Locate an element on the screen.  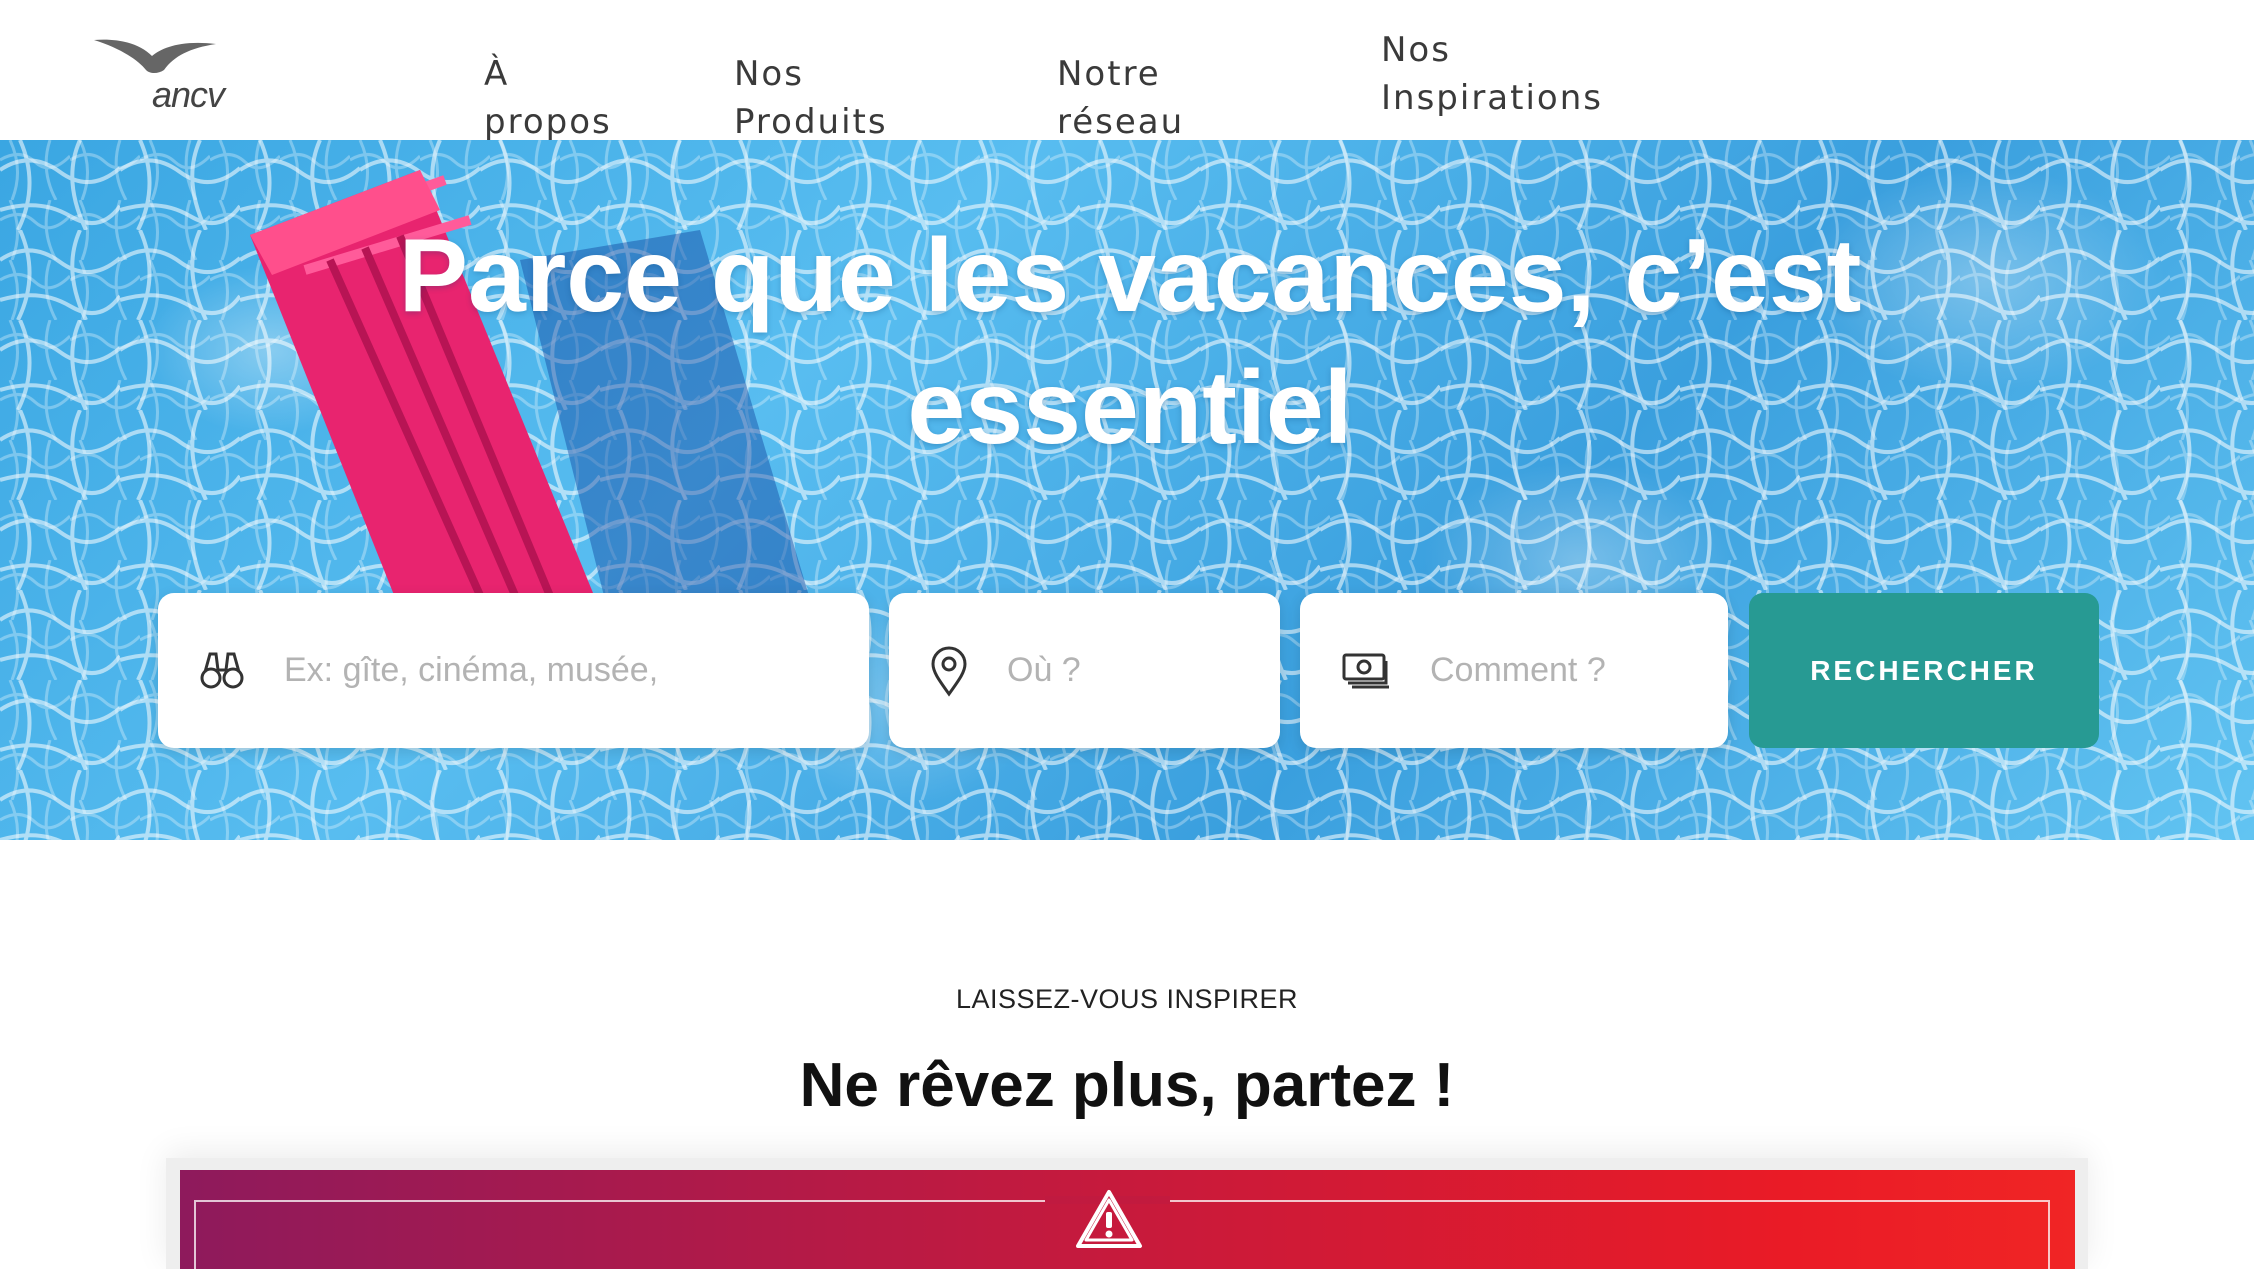
nav-item-a-propos: À propos is located at coordinates (548, 98).